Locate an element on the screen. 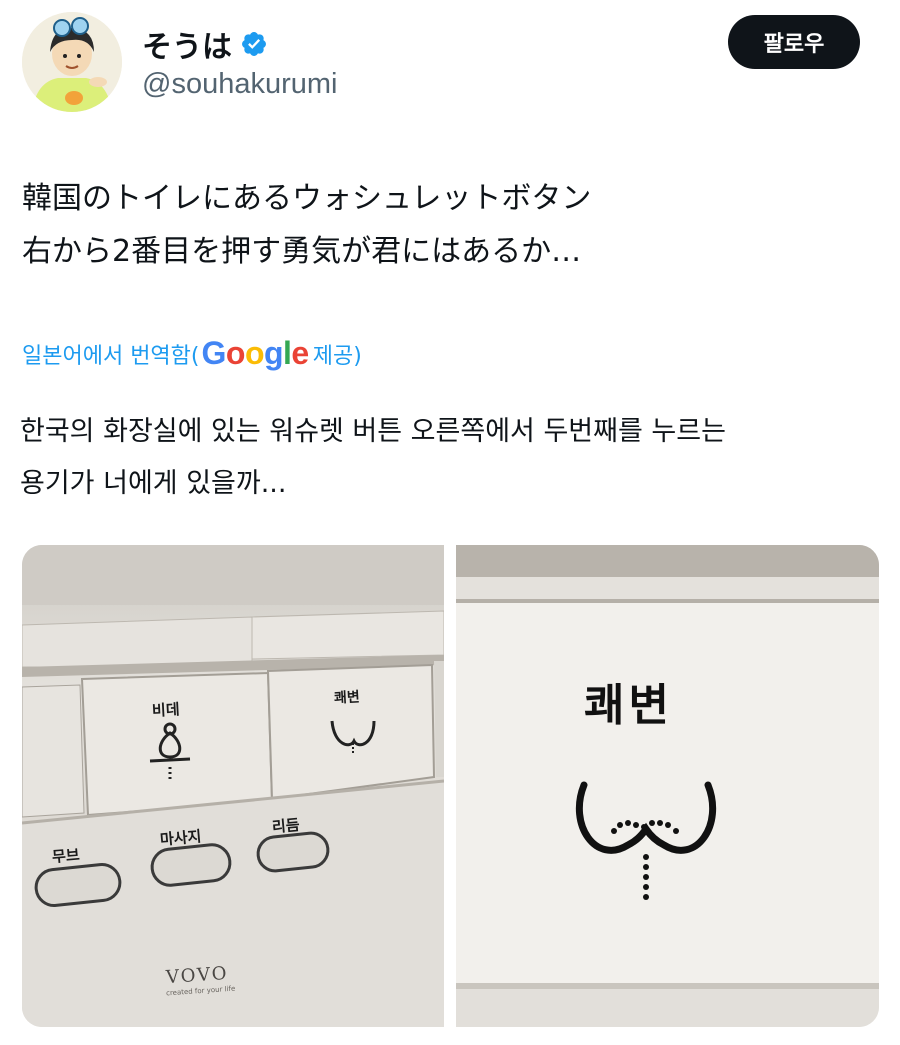 The height and width of the screenshot is (1045, 900). brand-logo: VOVO is located at coordinates (197, 975).